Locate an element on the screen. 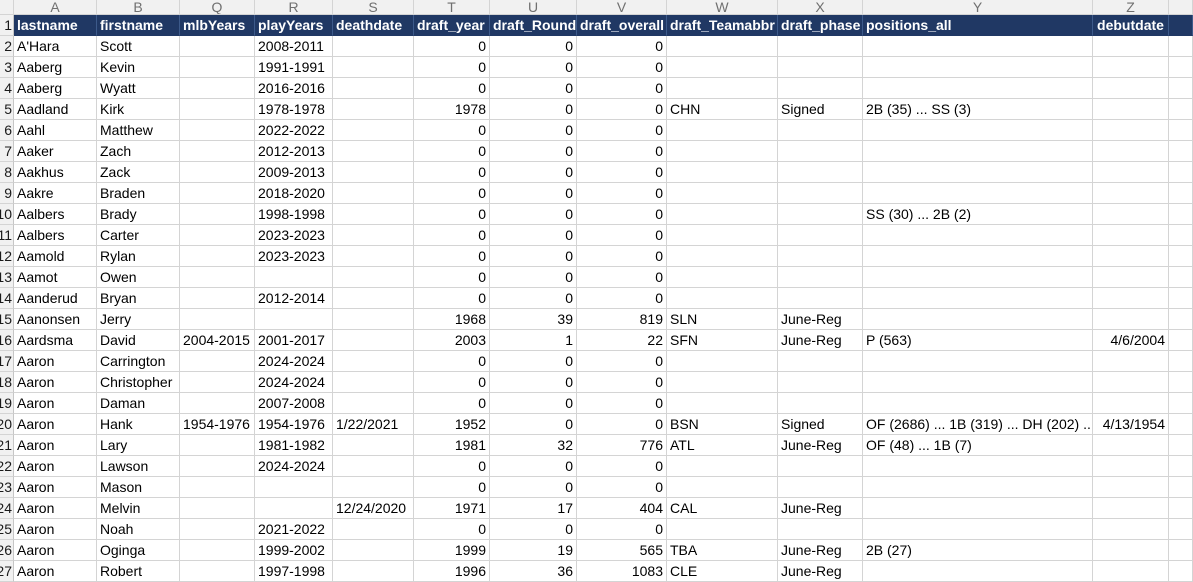 Image resolution: width=1193 pixels, height=582 pixels. row-header: 16 is located at coordinates (7, 340).